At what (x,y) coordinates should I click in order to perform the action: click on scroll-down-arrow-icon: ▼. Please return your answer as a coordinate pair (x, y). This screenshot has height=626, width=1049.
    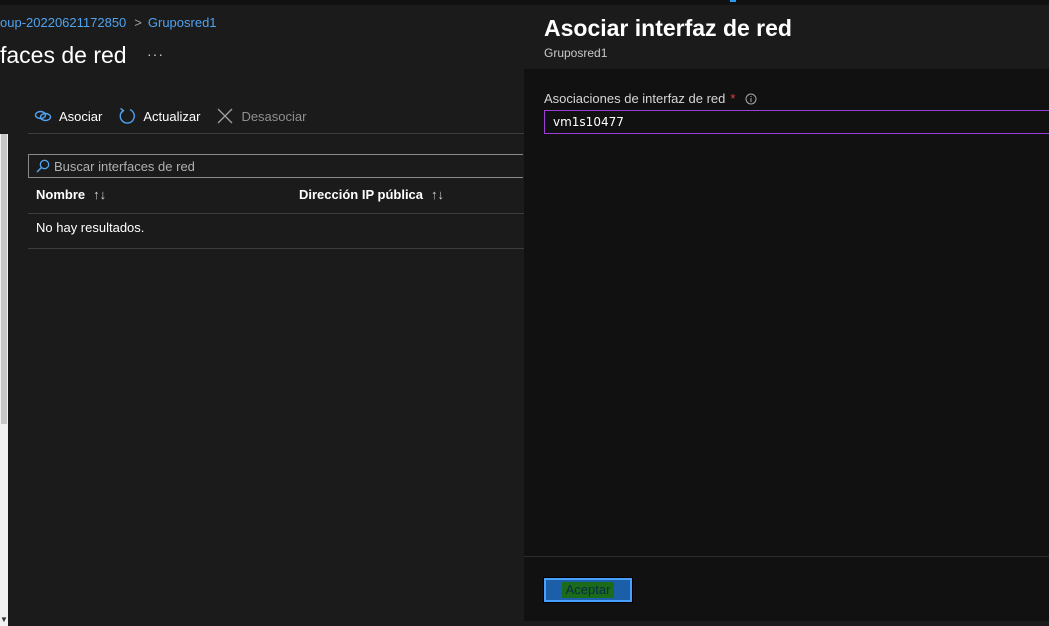
    Looking at the image, I should click on (4, 619).